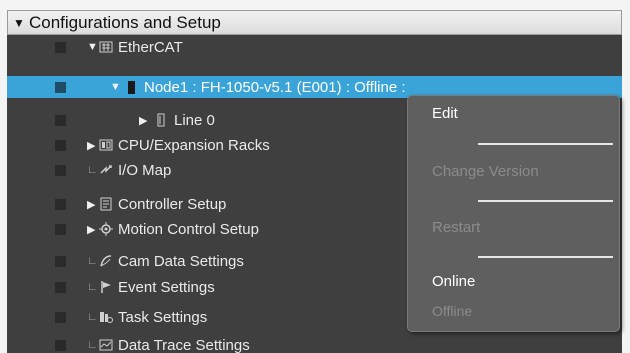  What do you see at coordinates (106, 261) in the screenshot?
I see `cam-icon` at bounding box center [106, 261].